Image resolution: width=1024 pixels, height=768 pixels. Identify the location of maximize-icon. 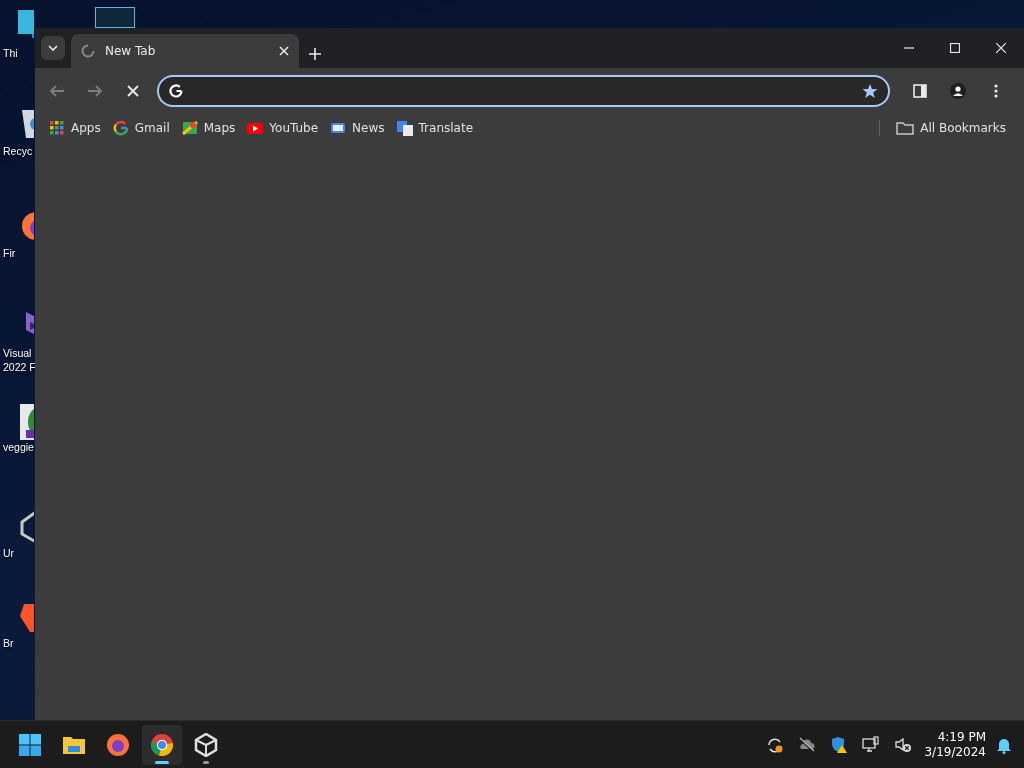
(955, 48).